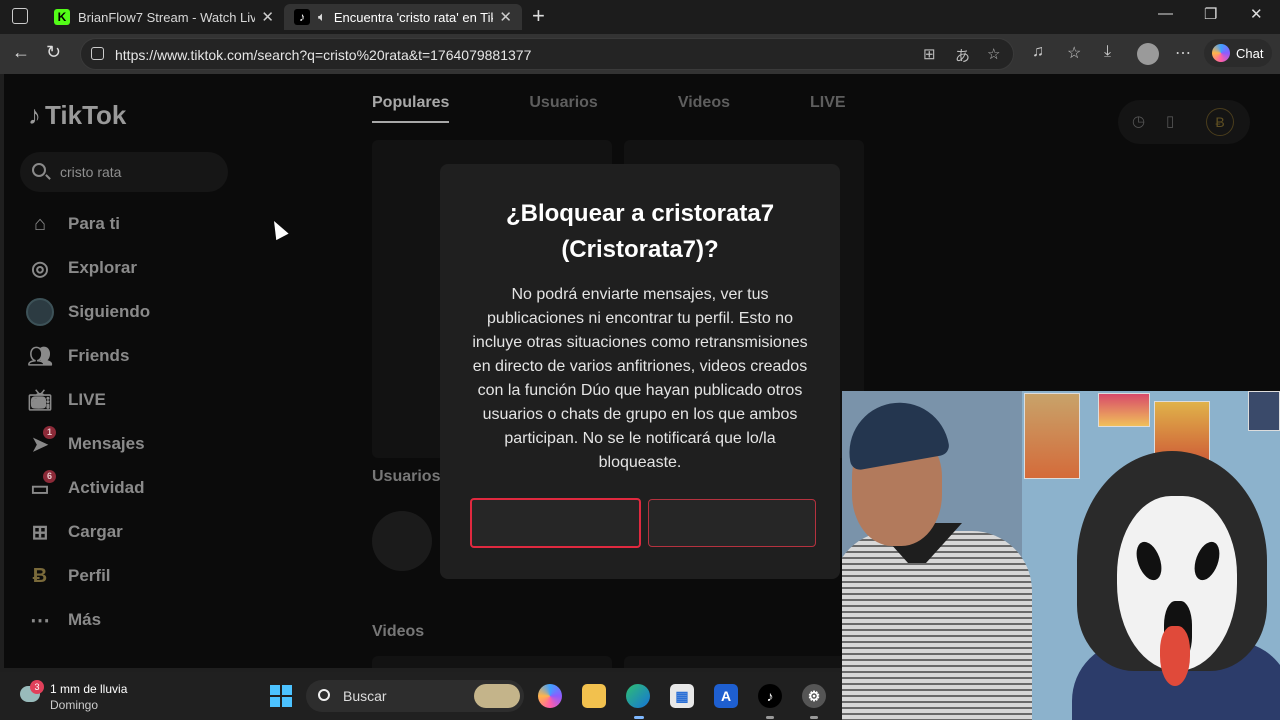 The width and height of the screenshot is (1280, 720). What do you see at coordinates (1210, 14) in the screenshot?
I see `restore-icon: ❐` at bounding box center [1210, 14].